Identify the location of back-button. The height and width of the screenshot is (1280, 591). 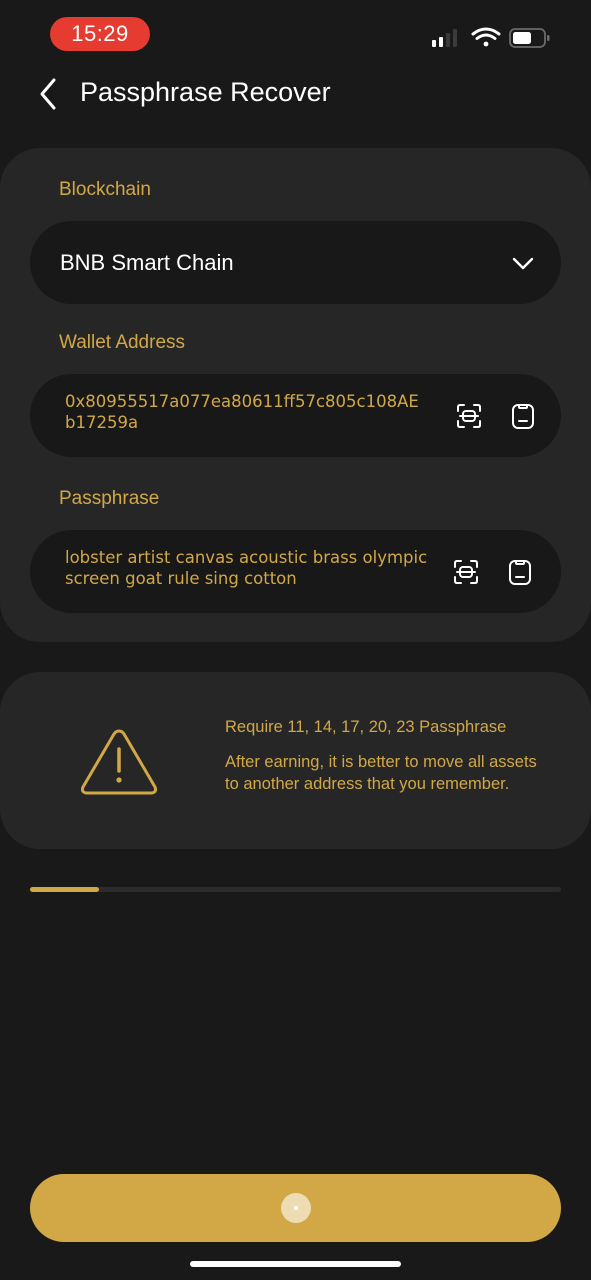
(48, 94).